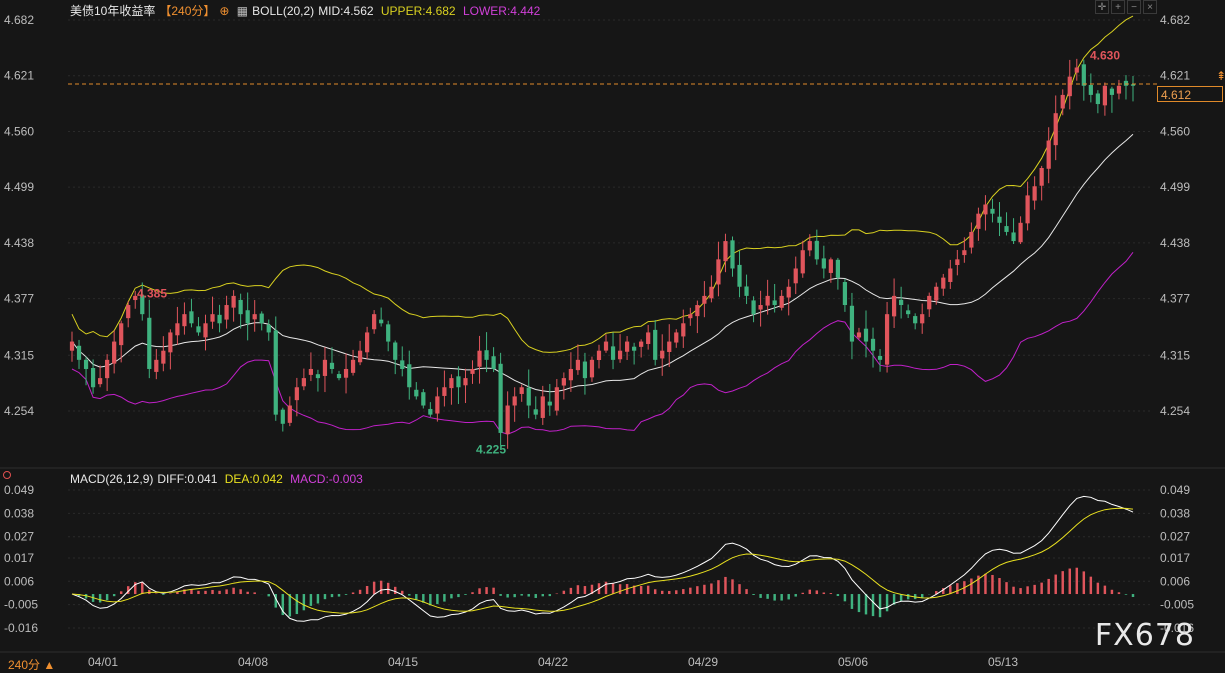 This screenshot has height=673, width=1225. What do you see at coordinates (1003, 662) in the screenshot?
I see `x-tick-label: 05/13` at bounding box center [1003, 662].